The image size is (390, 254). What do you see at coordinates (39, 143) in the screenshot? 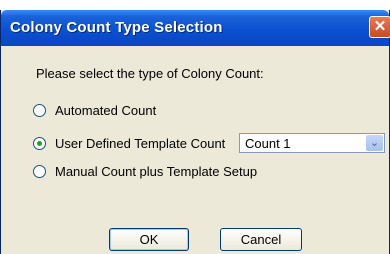
I see `radio-user-defined-template-count` at bounding box center [39, 143].